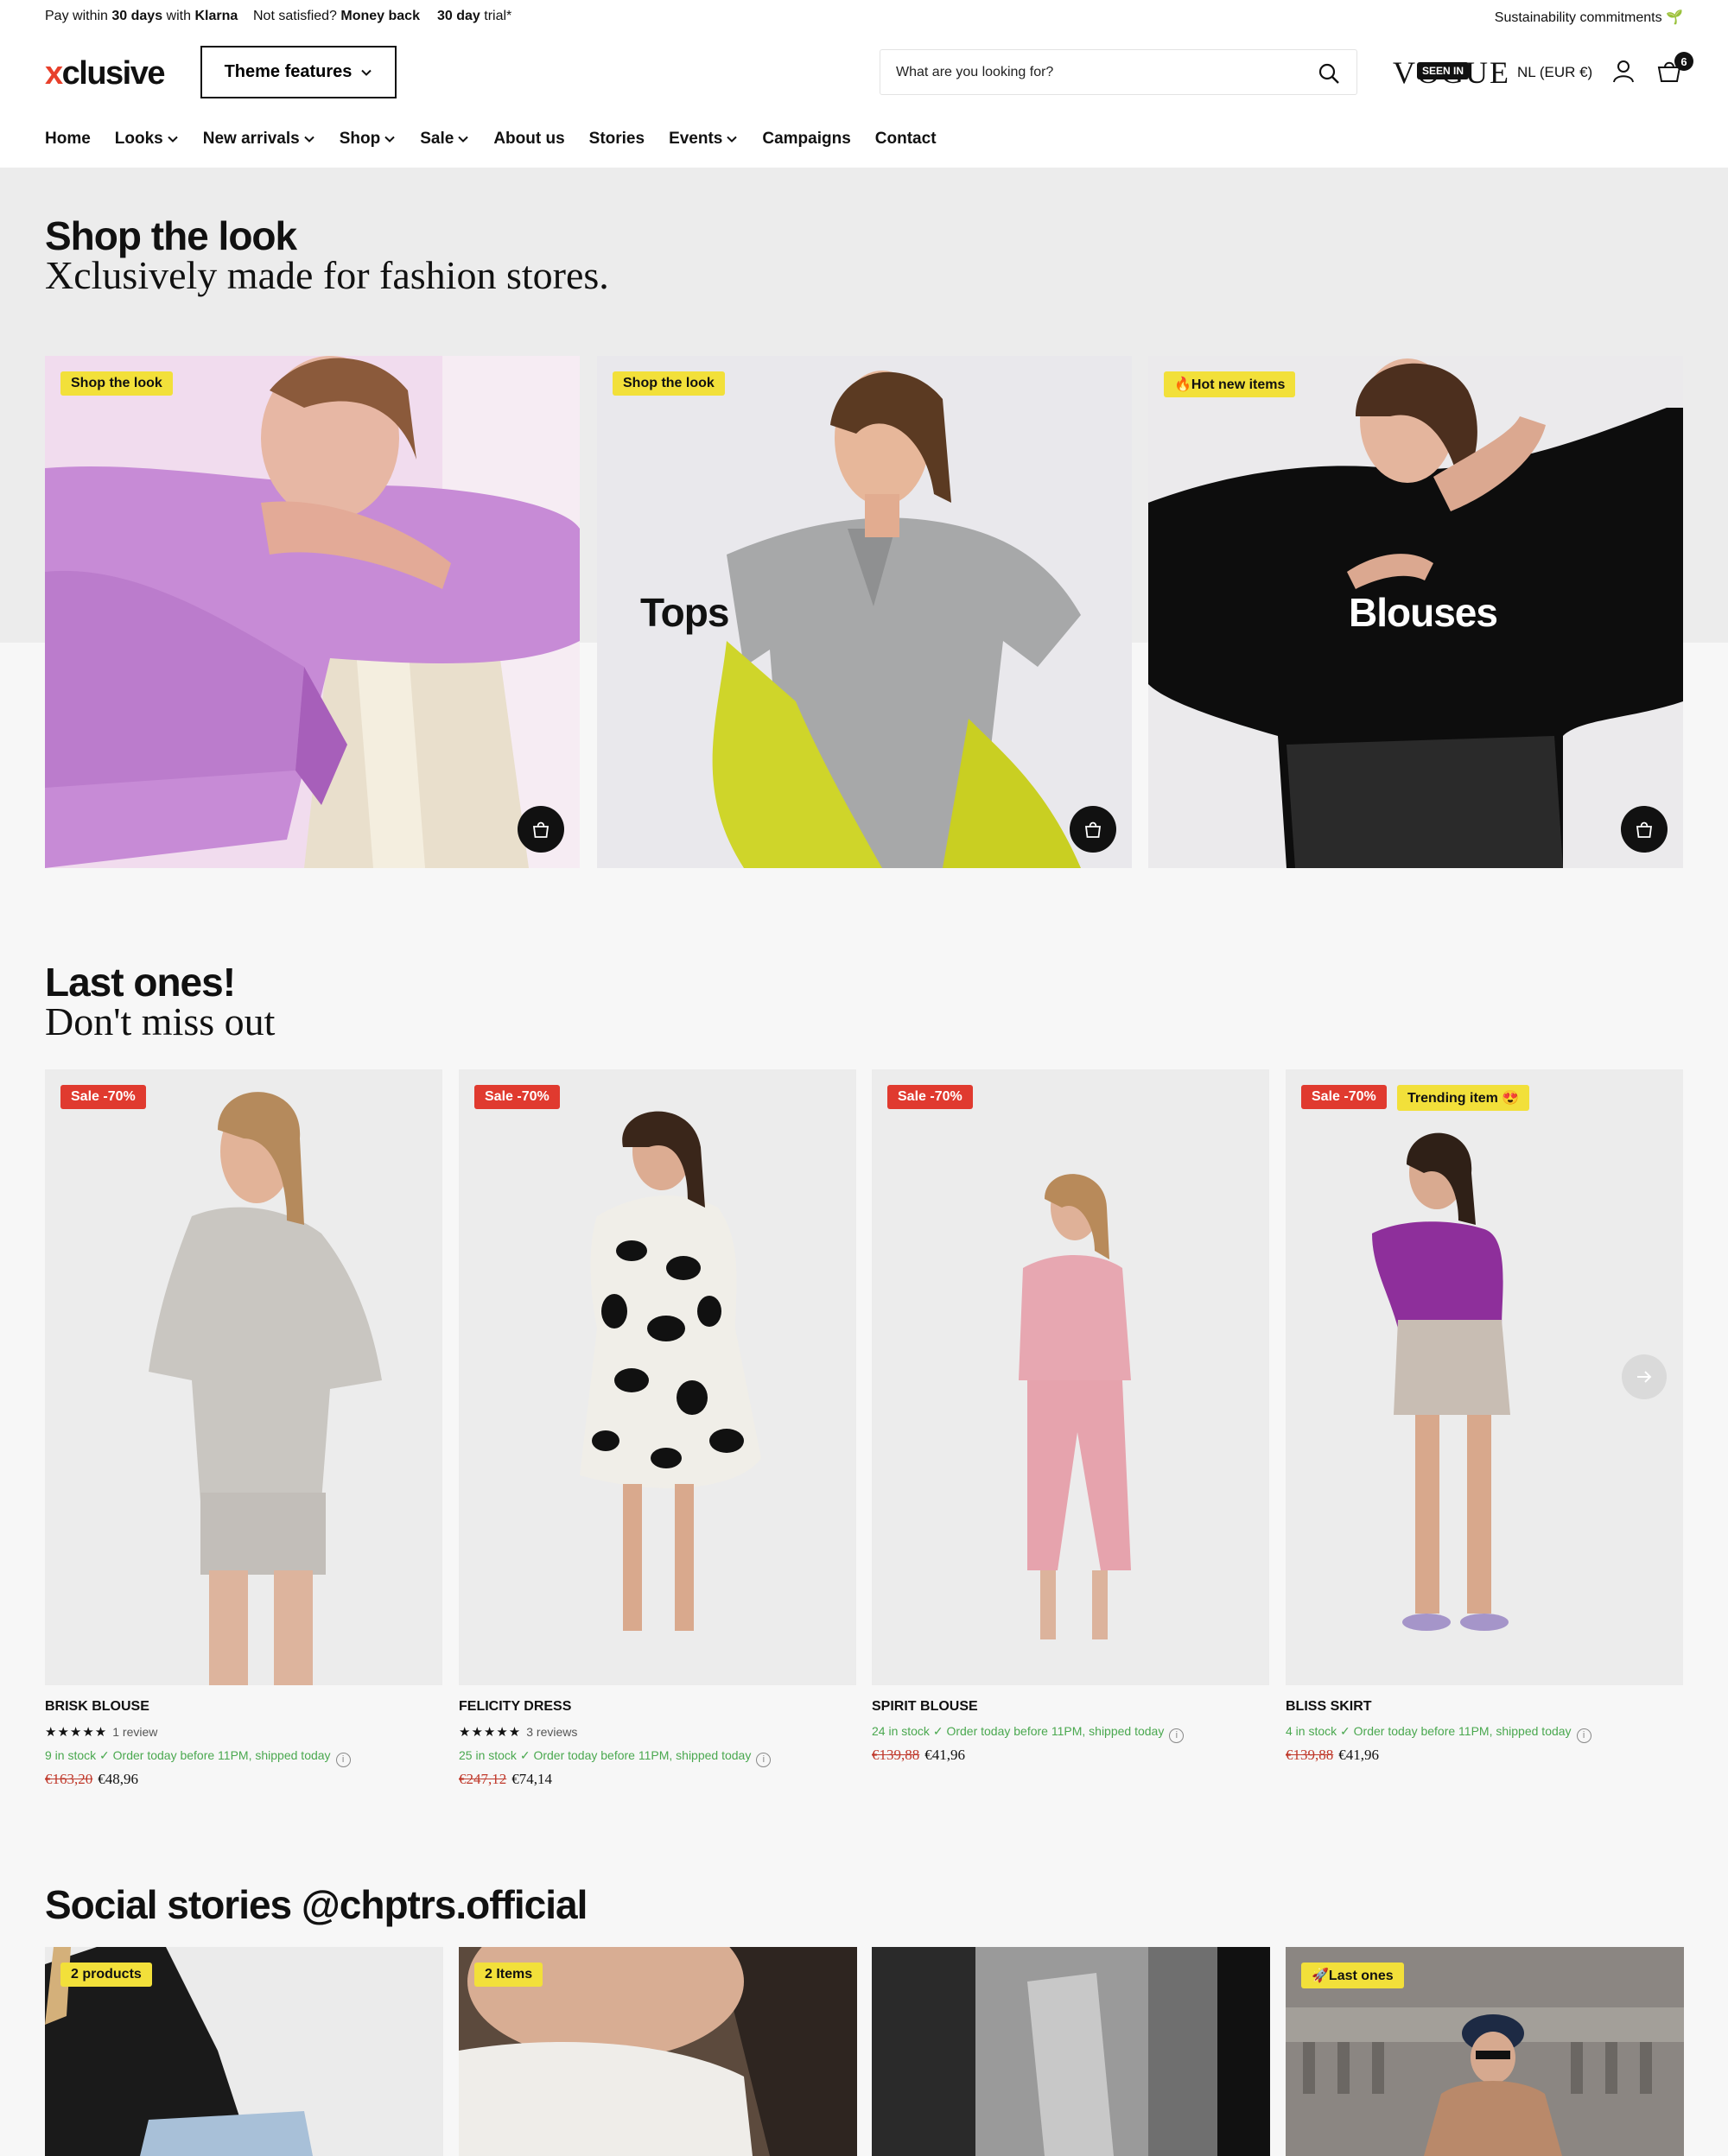 This screenshot has height=2156, width=1728. I want to click on product-rating: ★★★★★ 1 review, so click(102, 1733).